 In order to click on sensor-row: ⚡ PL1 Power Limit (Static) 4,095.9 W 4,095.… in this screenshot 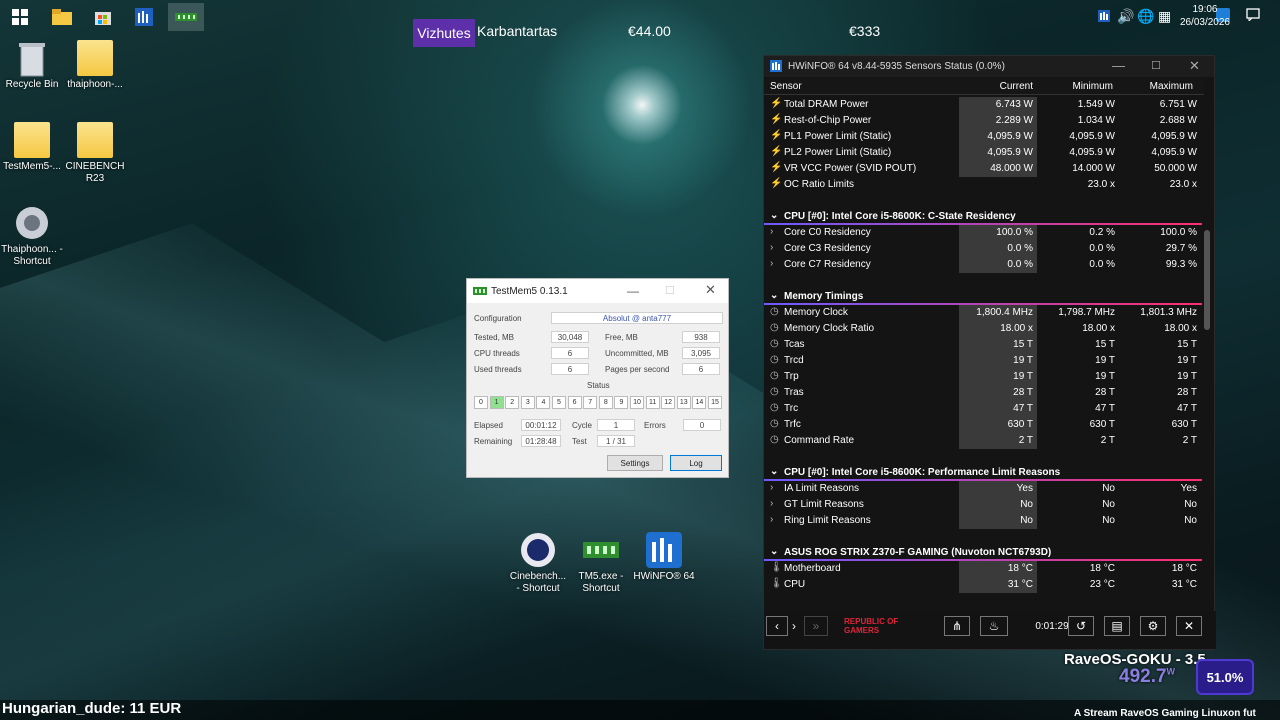, I will do `click(983, 137)`.